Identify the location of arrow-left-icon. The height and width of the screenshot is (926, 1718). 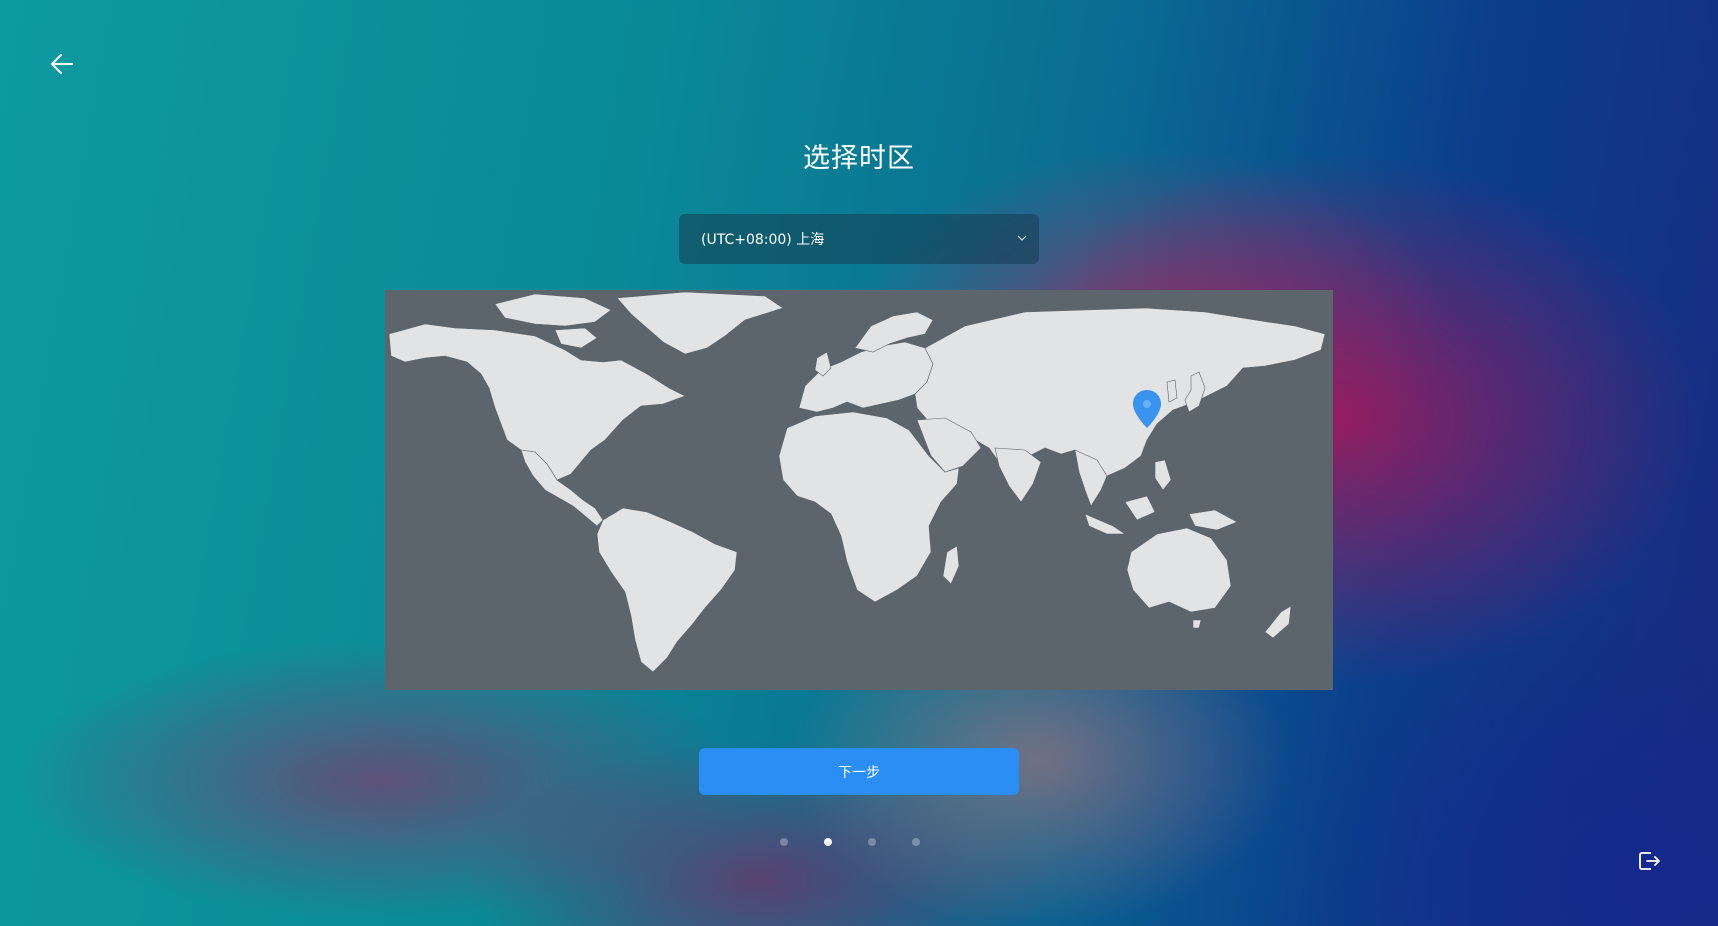
(62, 64).